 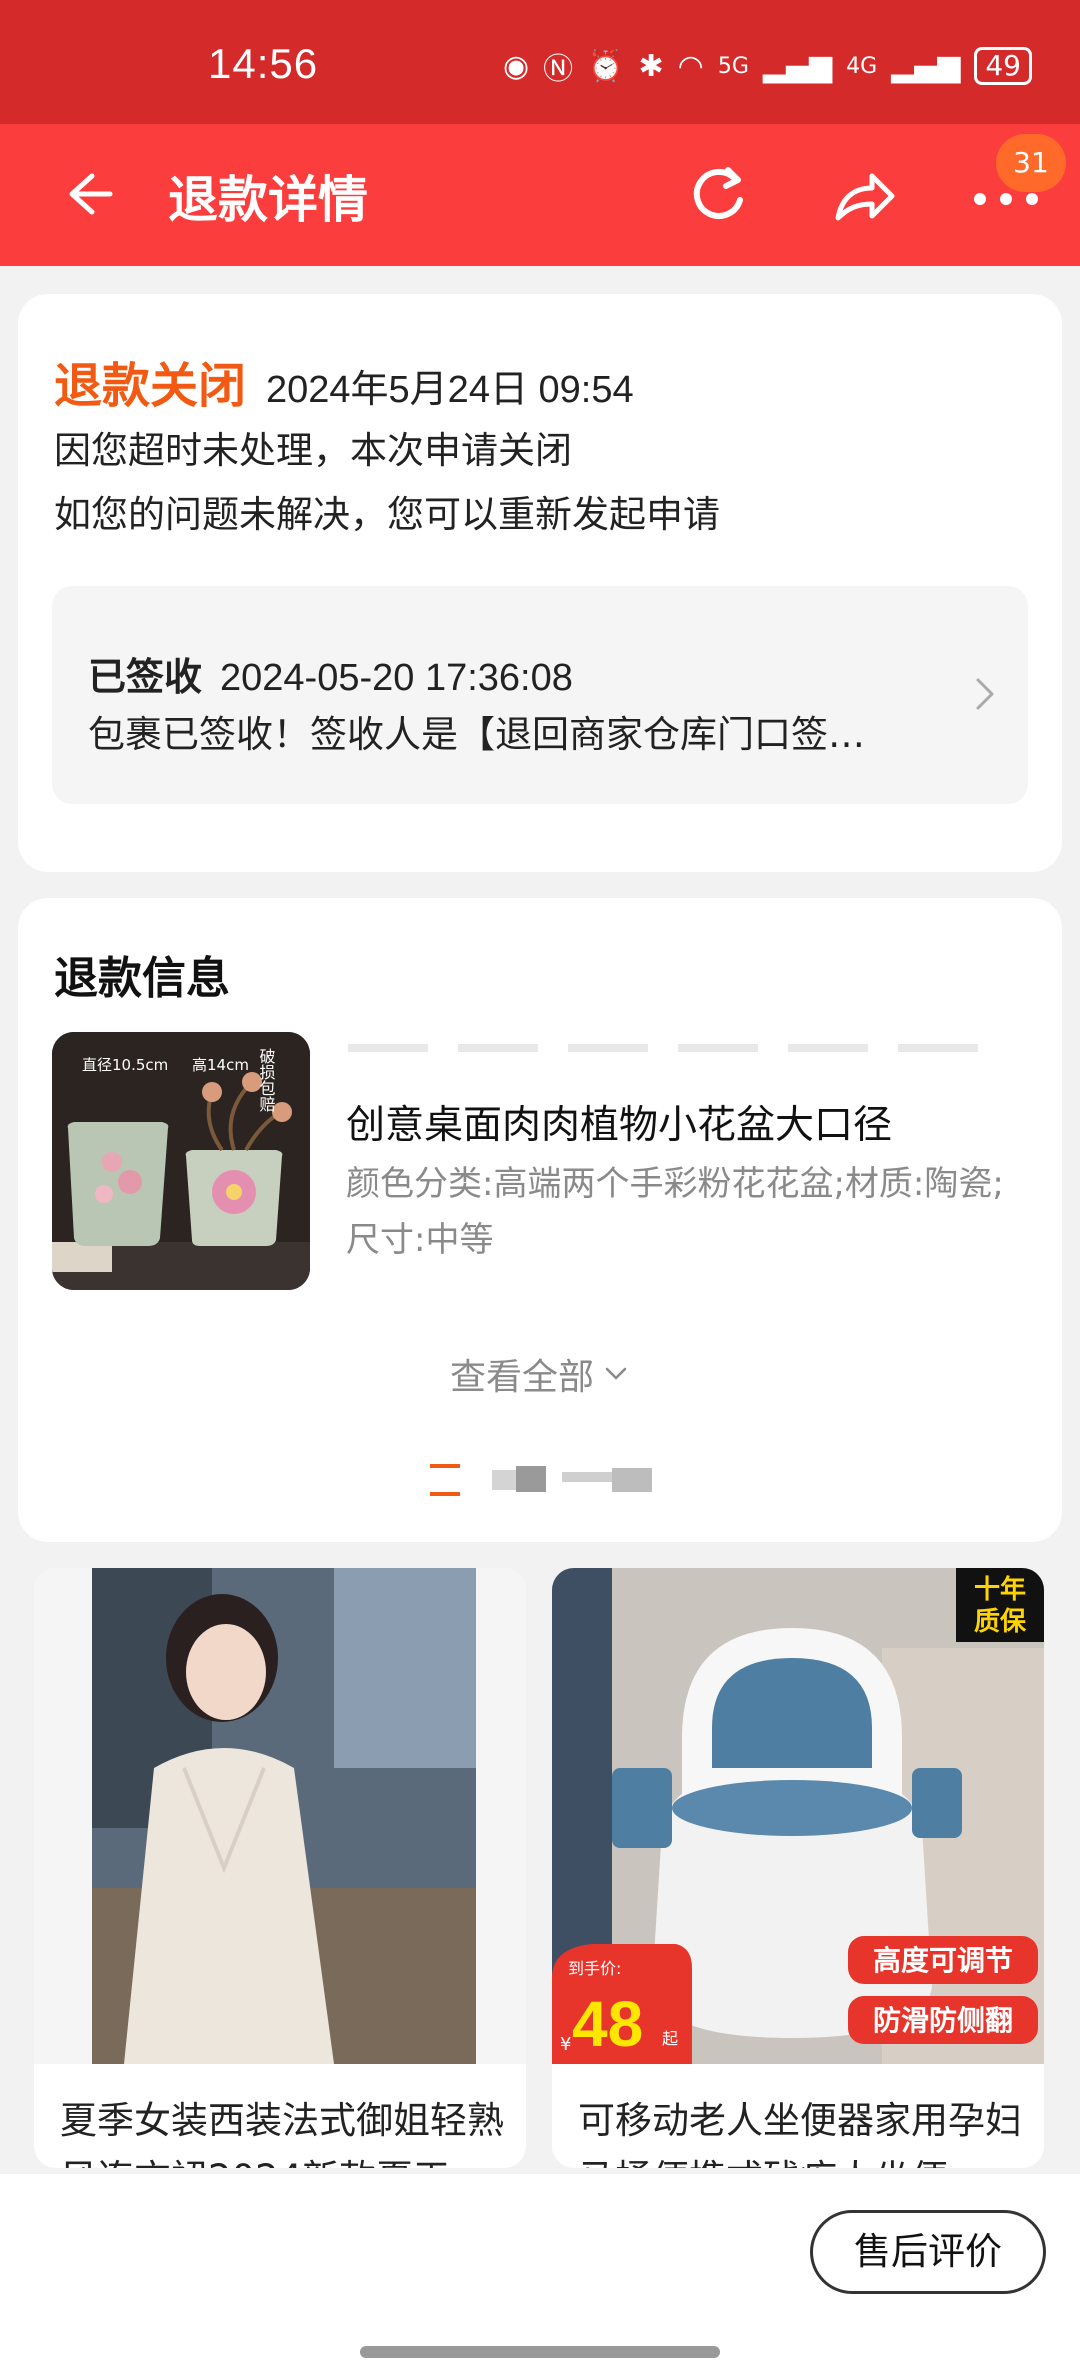 What do you see at coordinates (797, 66) in the screenshot?
I see `signal-icon: ▂▄▆` at bounding box center [797, 66].